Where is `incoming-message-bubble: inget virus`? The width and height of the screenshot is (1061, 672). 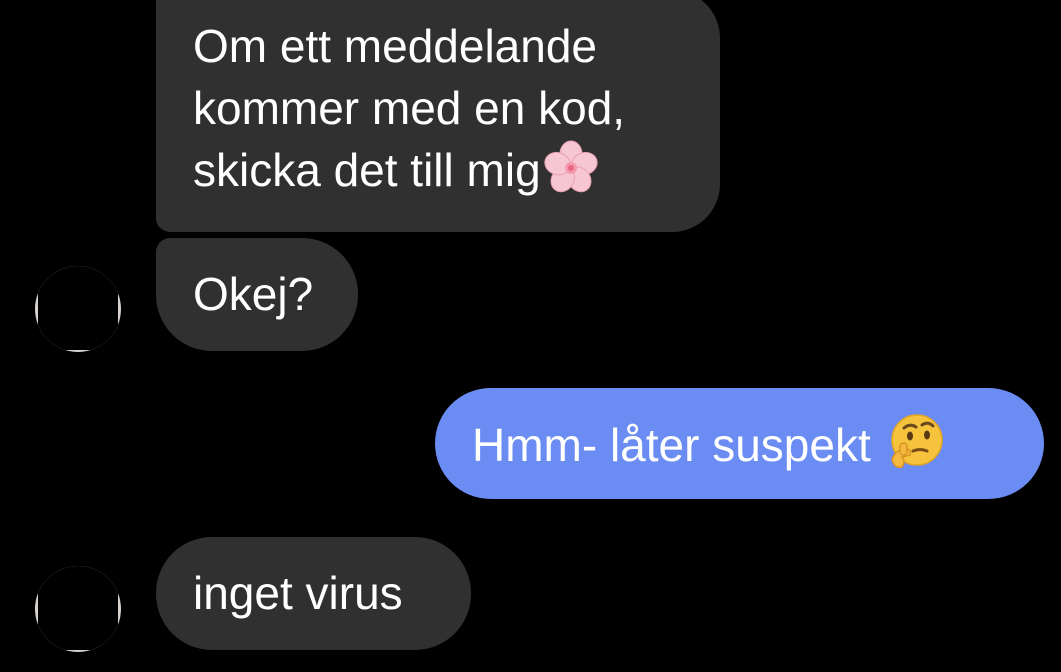
incoming-message-bubble: inget virus is located at coordinates (313, 593).